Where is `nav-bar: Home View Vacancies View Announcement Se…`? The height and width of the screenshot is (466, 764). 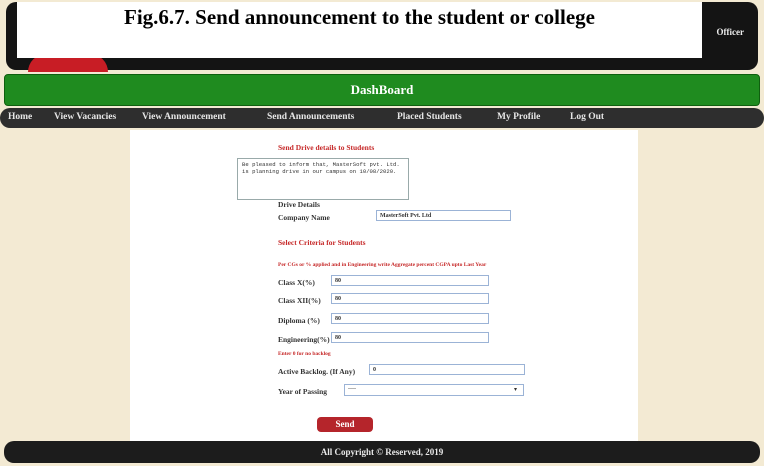
nav-bar: Home View Vacancies View Announcement Se… is located at coordinates (382, 118).